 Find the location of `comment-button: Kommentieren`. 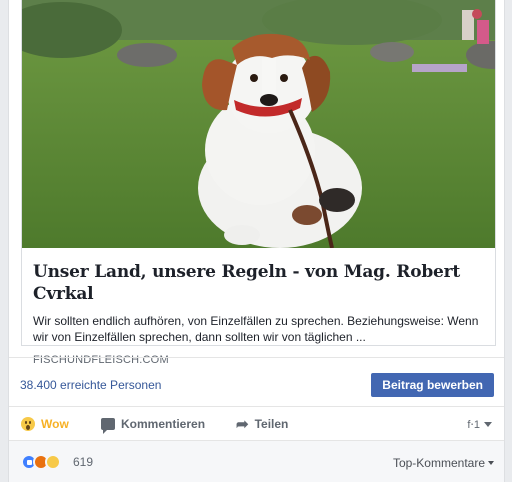

comment-button: Kommentieren is located at coordinates (153, 424).